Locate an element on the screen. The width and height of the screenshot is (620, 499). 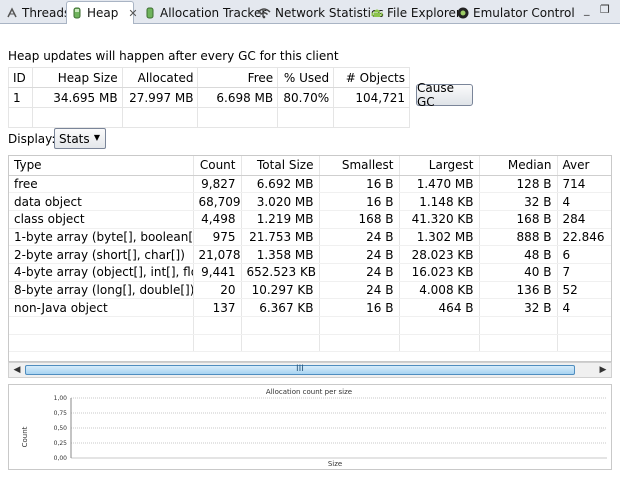
heap-icon is located at coordinates (77, 13).